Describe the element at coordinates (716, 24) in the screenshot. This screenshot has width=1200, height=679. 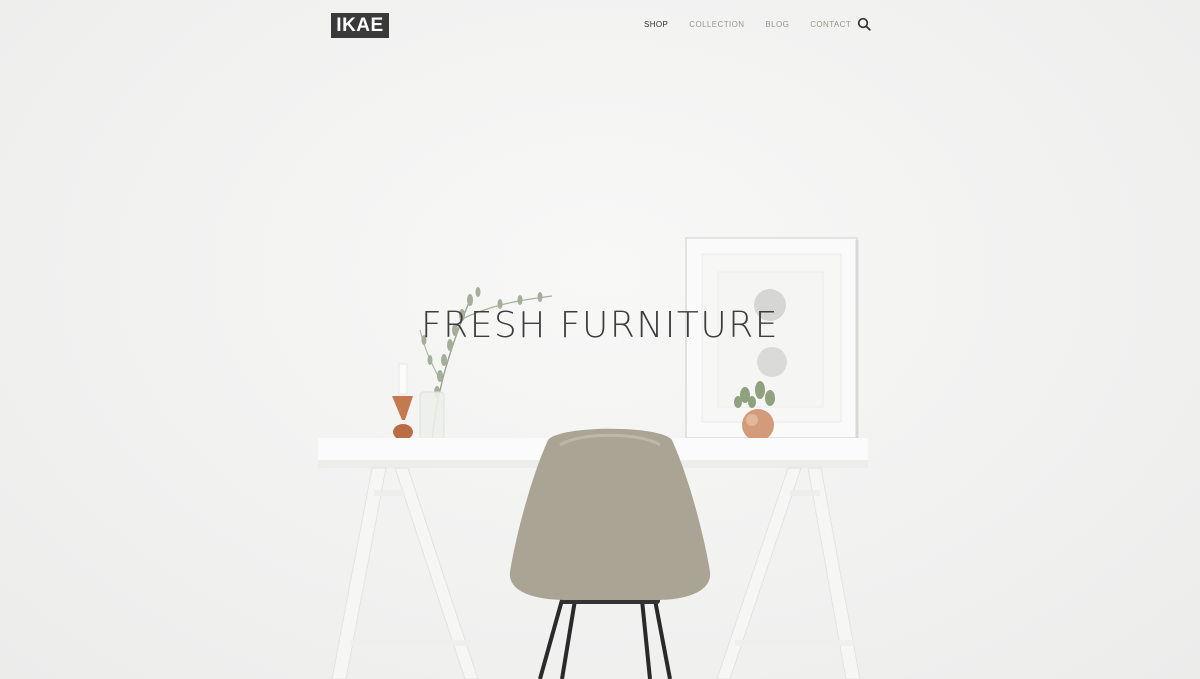
I see `nav-collection: COLLECTION` at that location.